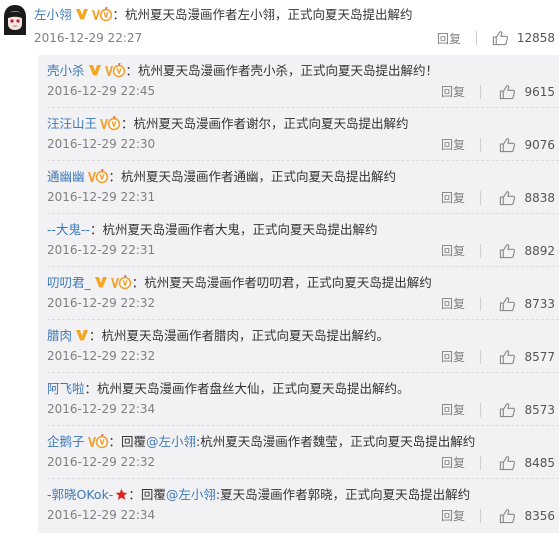 The width and height of the screenshot is (559, 533). Describe the element at coordinates (539, 144) in the screenshot. I see `like-count: 9076` at that location.